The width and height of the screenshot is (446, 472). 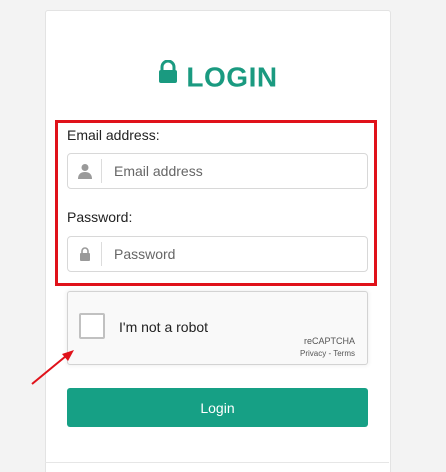 What do you see at coordinates (164, 327) in the screenshot?
I see `recaptcha-label: I'm not a robot` at bounding box center [164, 327].